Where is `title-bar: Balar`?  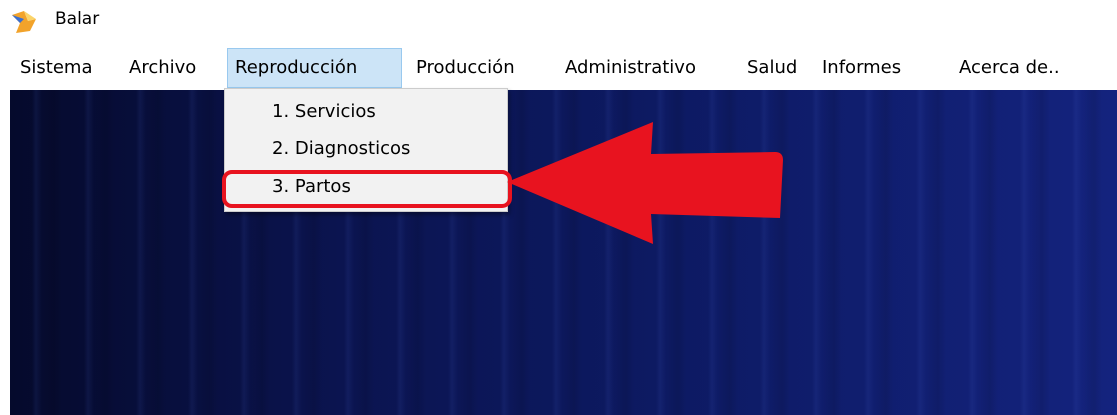 title-bar: Balar is located at coordinates (558, 22).